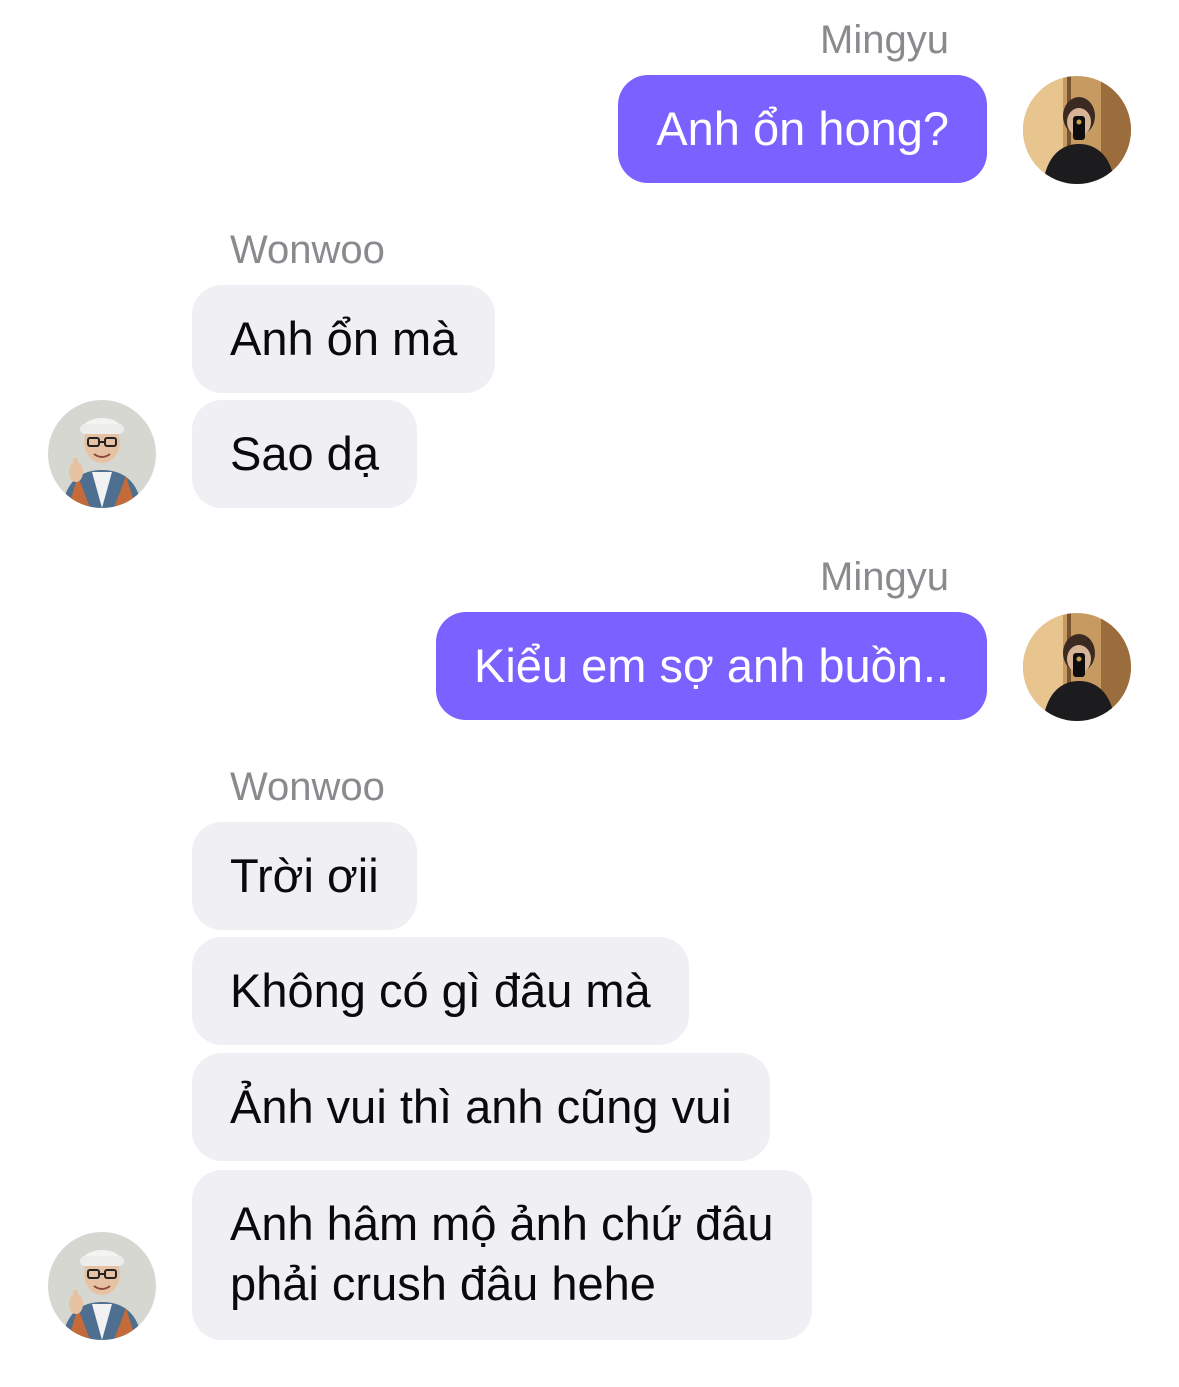  What do you see at coordinates (481, 1107) in the screenshot?
I see `incoming-message-bubble: Ảnh vui thì anh cũng vui` at bounding box center [481, 1107].